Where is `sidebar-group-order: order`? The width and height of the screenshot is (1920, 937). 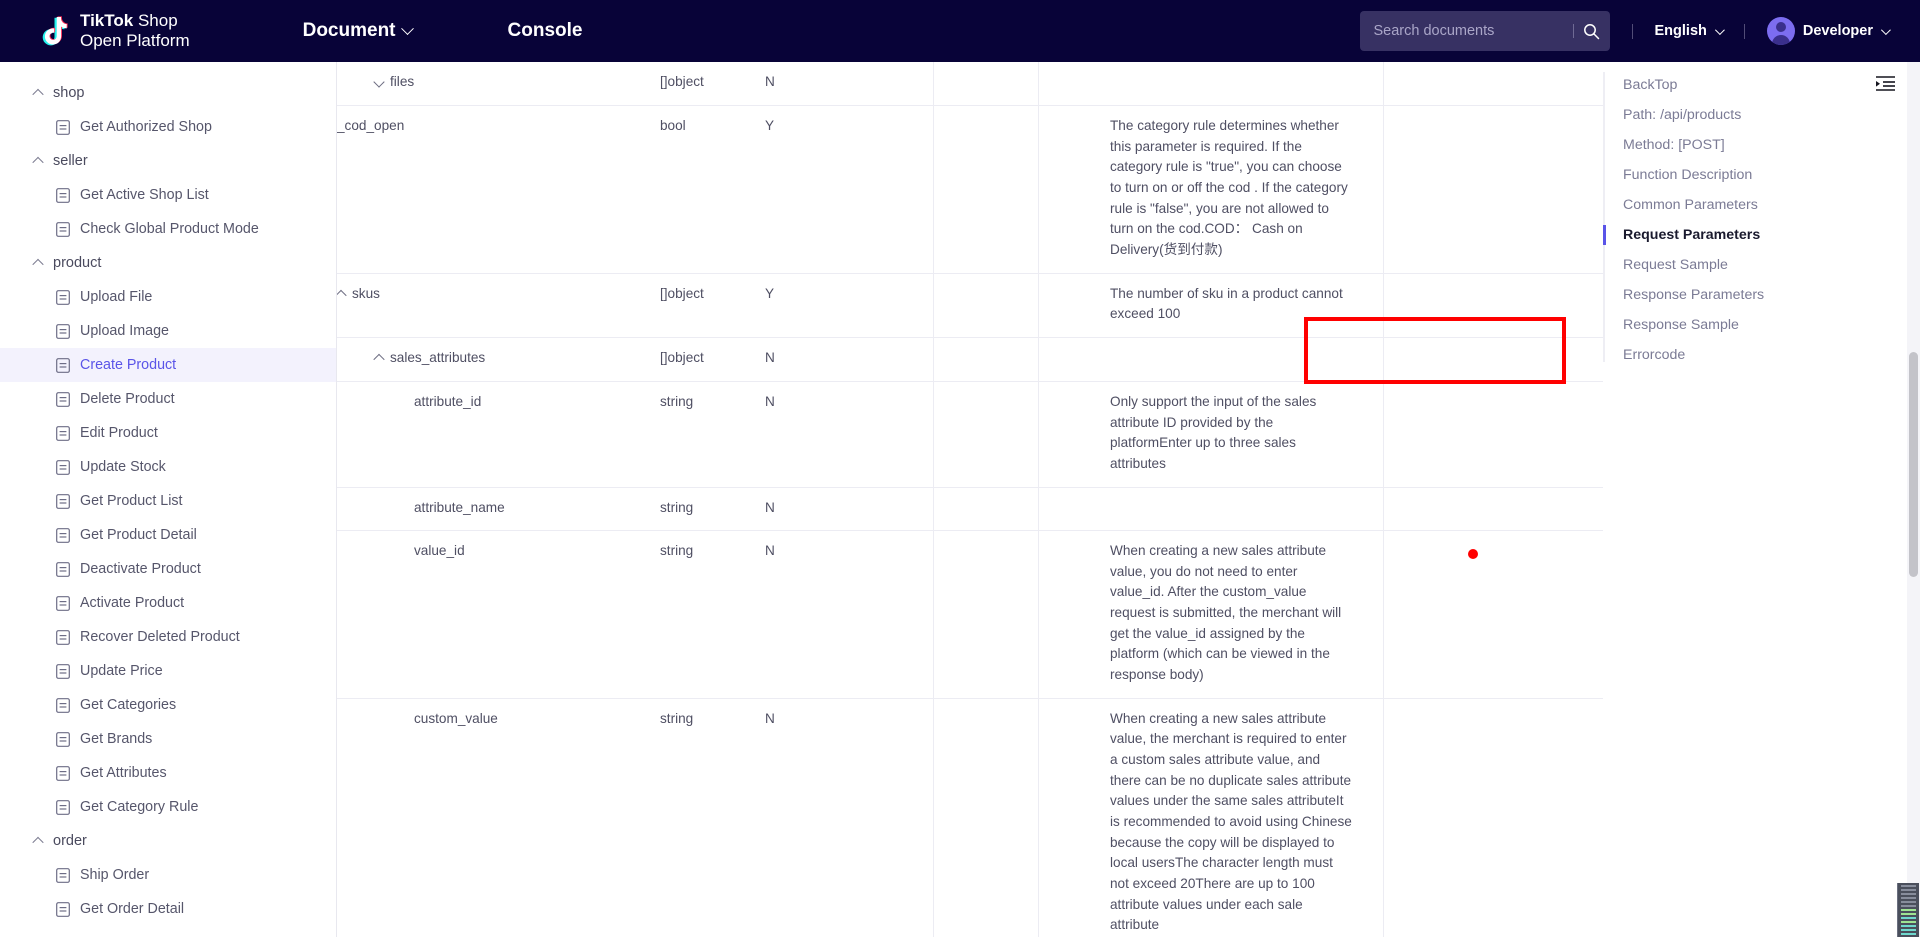
sidebar-group-order: order is located at coordinates (168, 841).